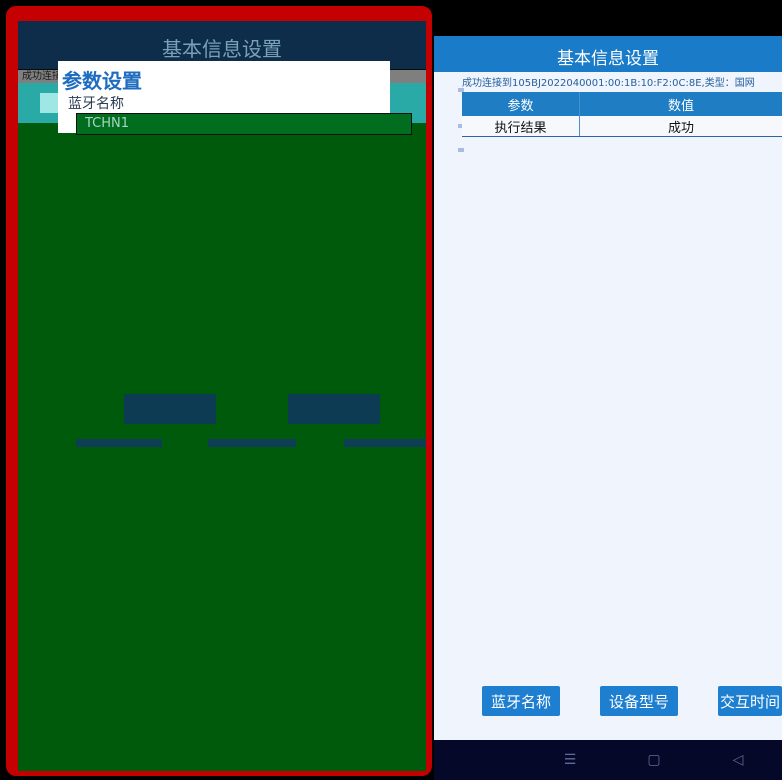 The height and width of the screenshot is (780, 782). I want to click on back-icon: ◁, so click(738, 760).